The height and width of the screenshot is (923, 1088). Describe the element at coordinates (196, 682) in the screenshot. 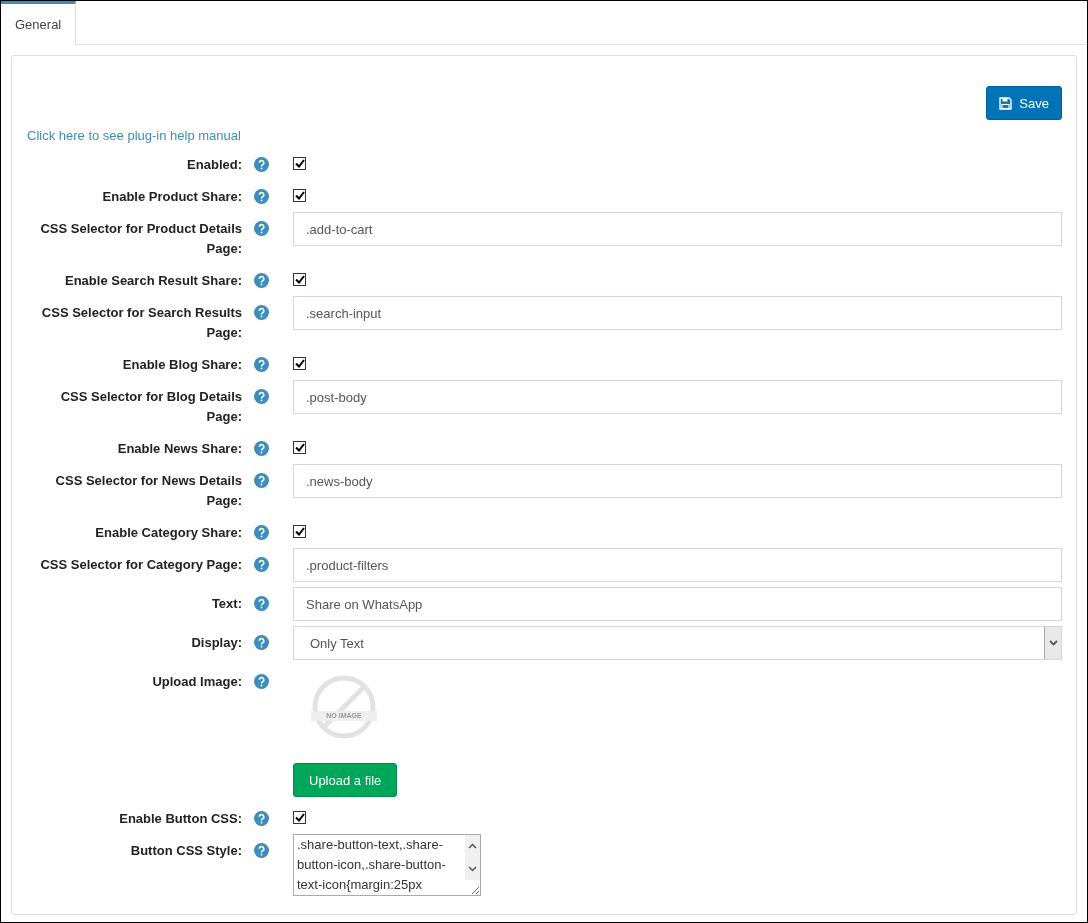

I see `field-label: Upload Image:` at that location.